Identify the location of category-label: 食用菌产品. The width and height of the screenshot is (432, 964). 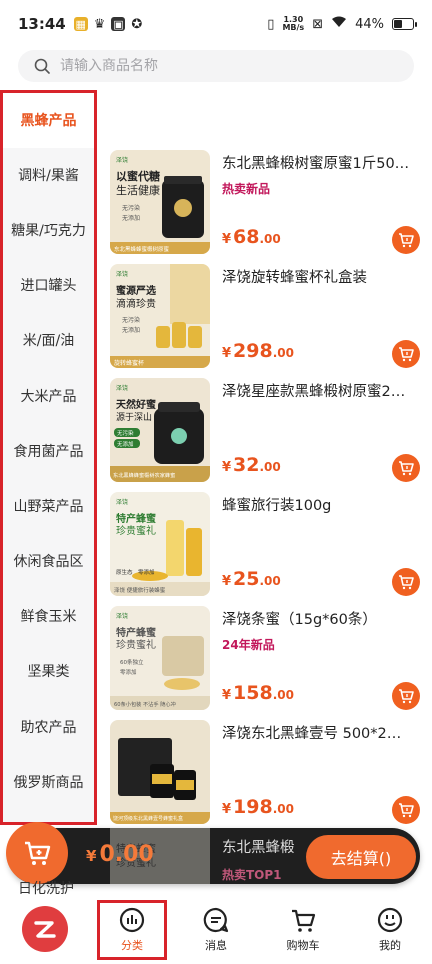
(48, 451).